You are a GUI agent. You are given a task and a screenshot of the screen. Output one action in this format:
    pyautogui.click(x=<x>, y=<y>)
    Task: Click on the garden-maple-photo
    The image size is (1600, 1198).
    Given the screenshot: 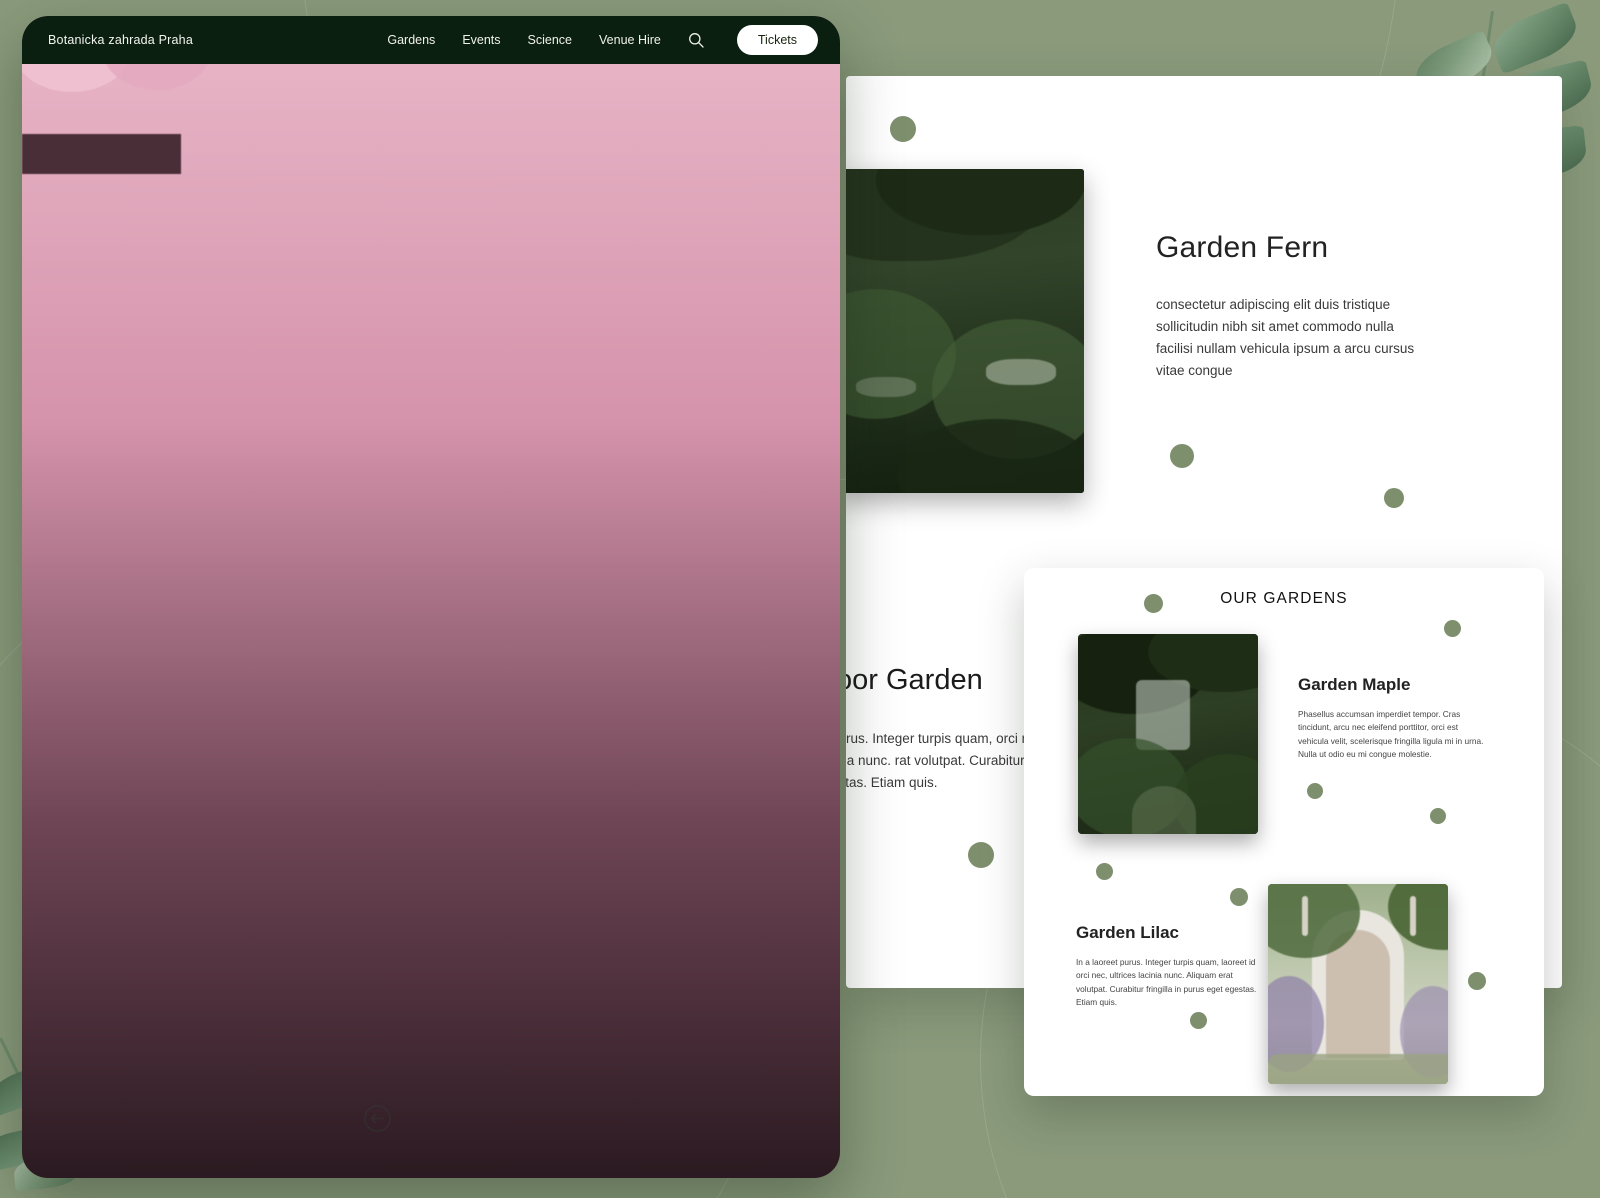 What is the action you would take?
    pyautogui.click(x=1168, y=734)
    